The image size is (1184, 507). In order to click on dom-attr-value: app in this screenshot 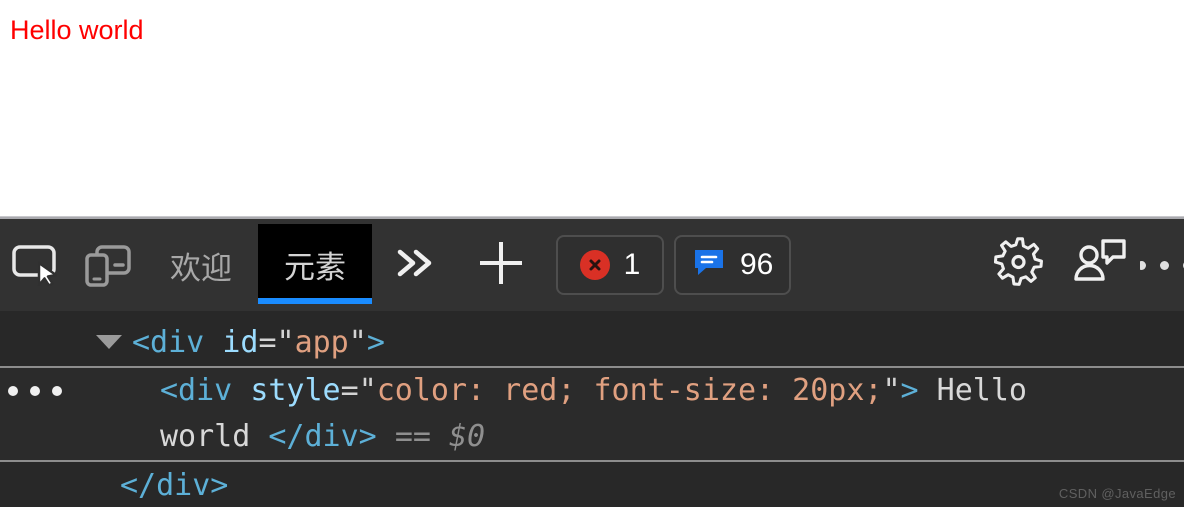, I will do `click(322, 342)`.